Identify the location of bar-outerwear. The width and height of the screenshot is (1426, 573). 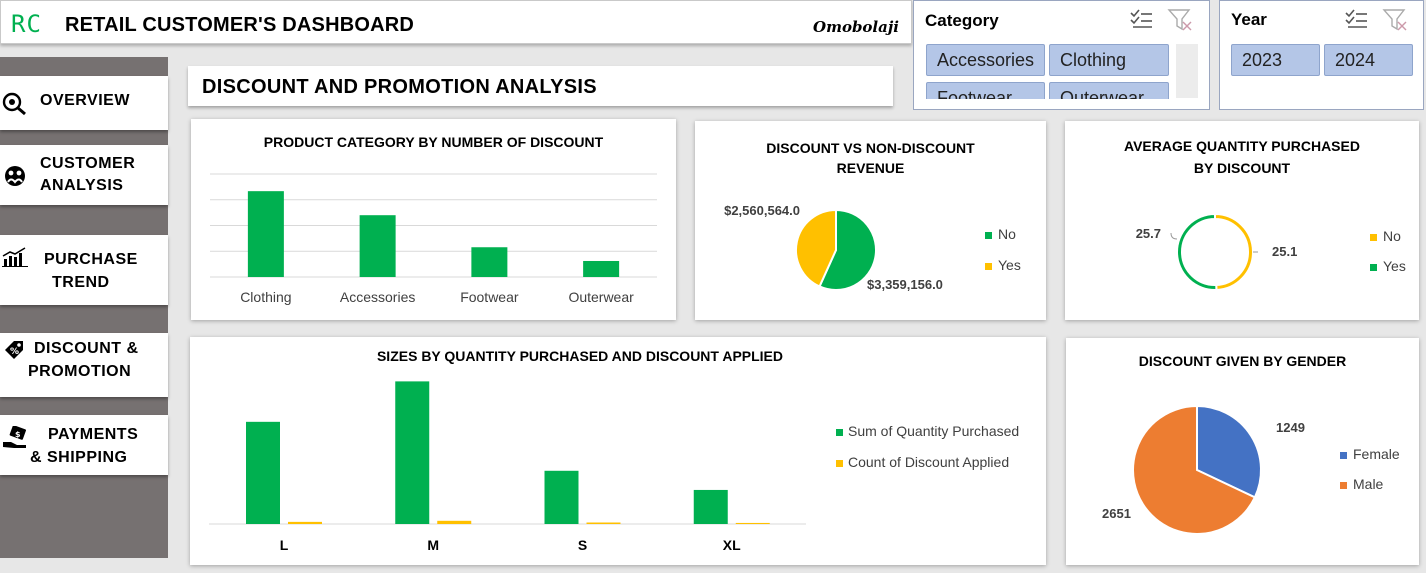
(601, 268).